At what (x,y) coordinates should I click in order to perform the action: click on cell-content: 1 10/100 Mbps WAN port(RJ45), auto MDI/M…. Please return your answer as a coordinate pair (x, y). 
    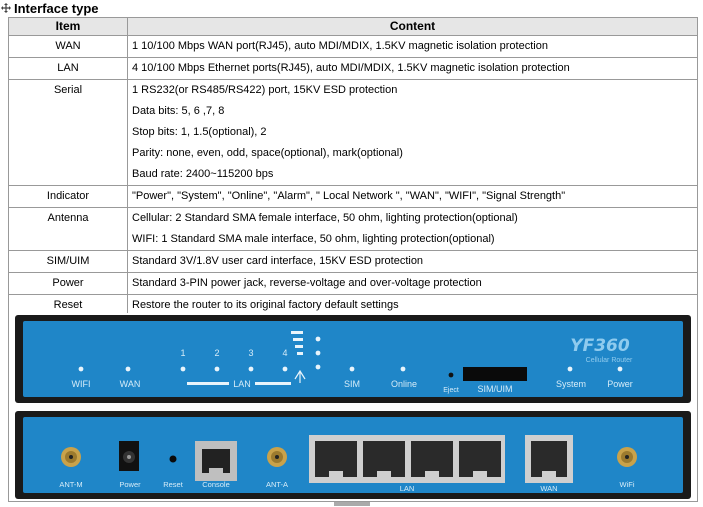
    Looking at the image, I should click on (412, 46).